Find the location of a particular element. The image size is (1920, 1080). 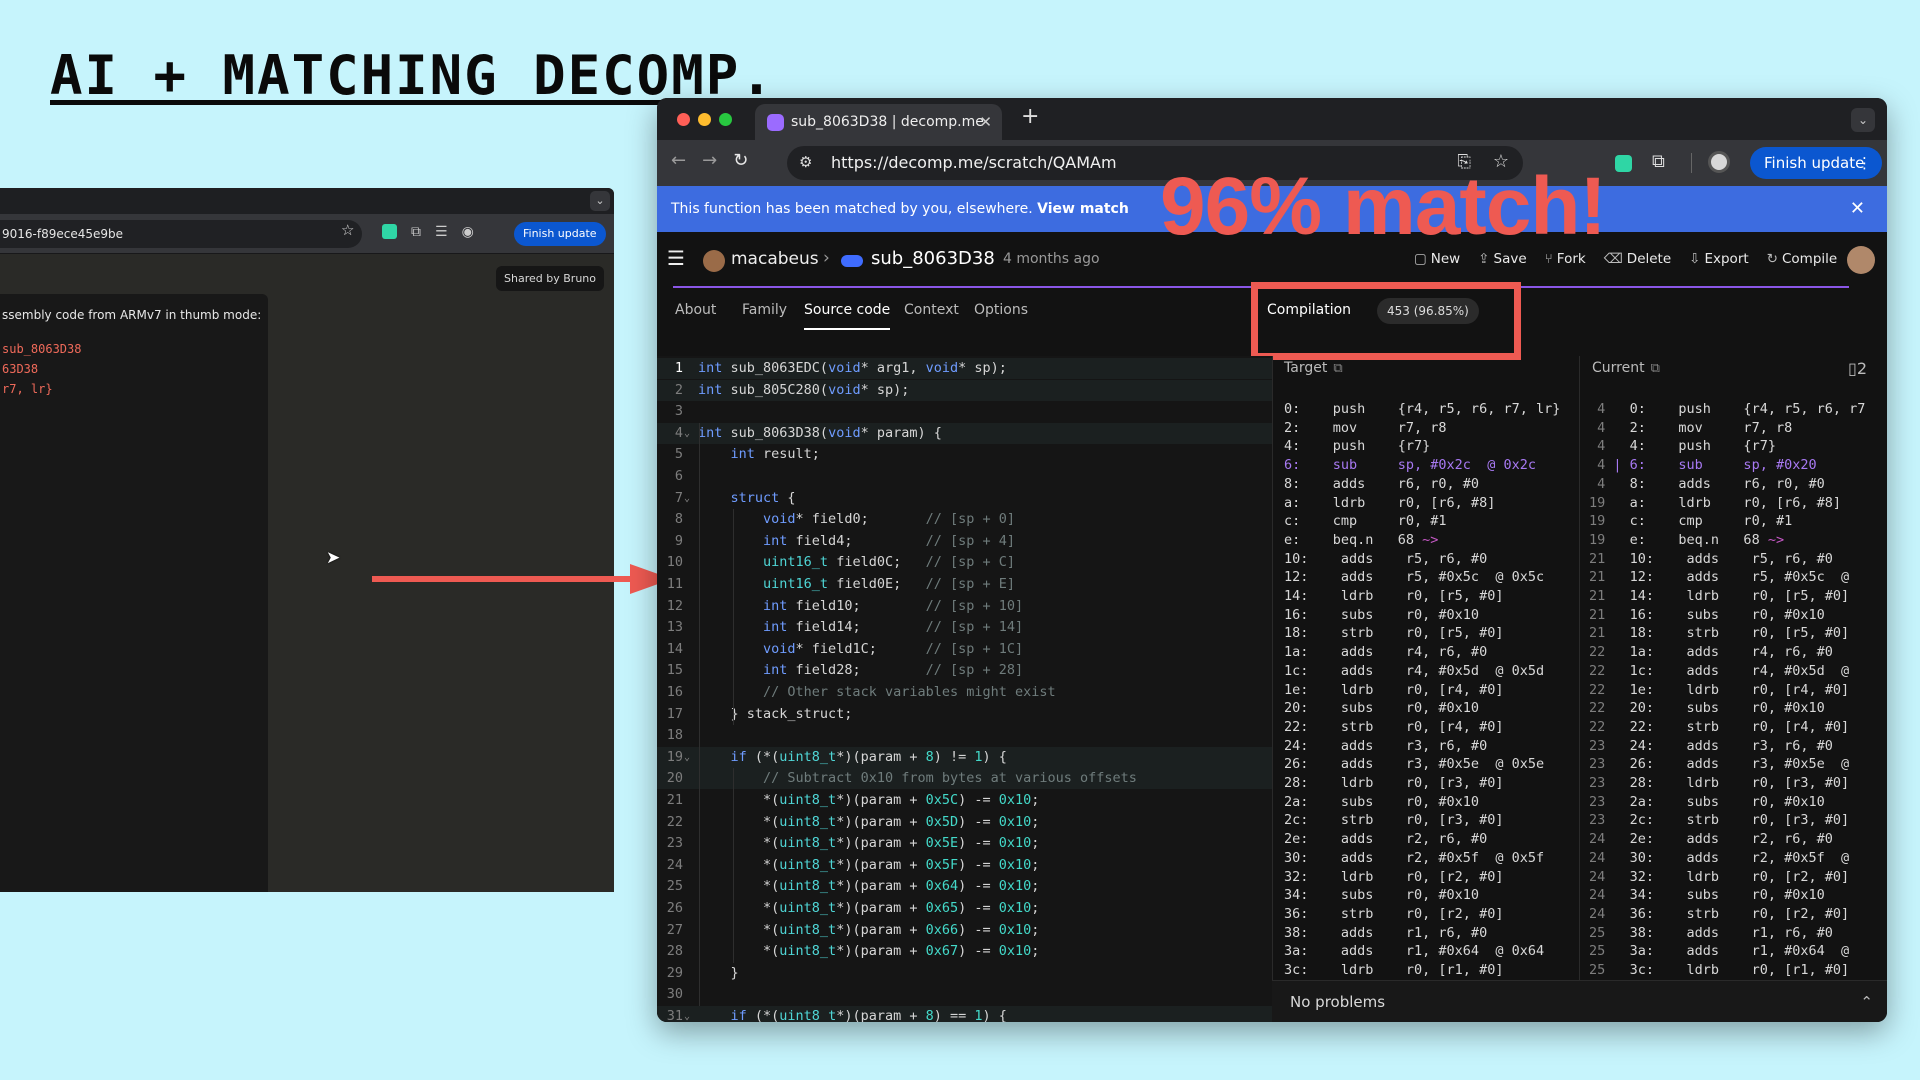

code-line: 6 is located at coordinates (964, 476).